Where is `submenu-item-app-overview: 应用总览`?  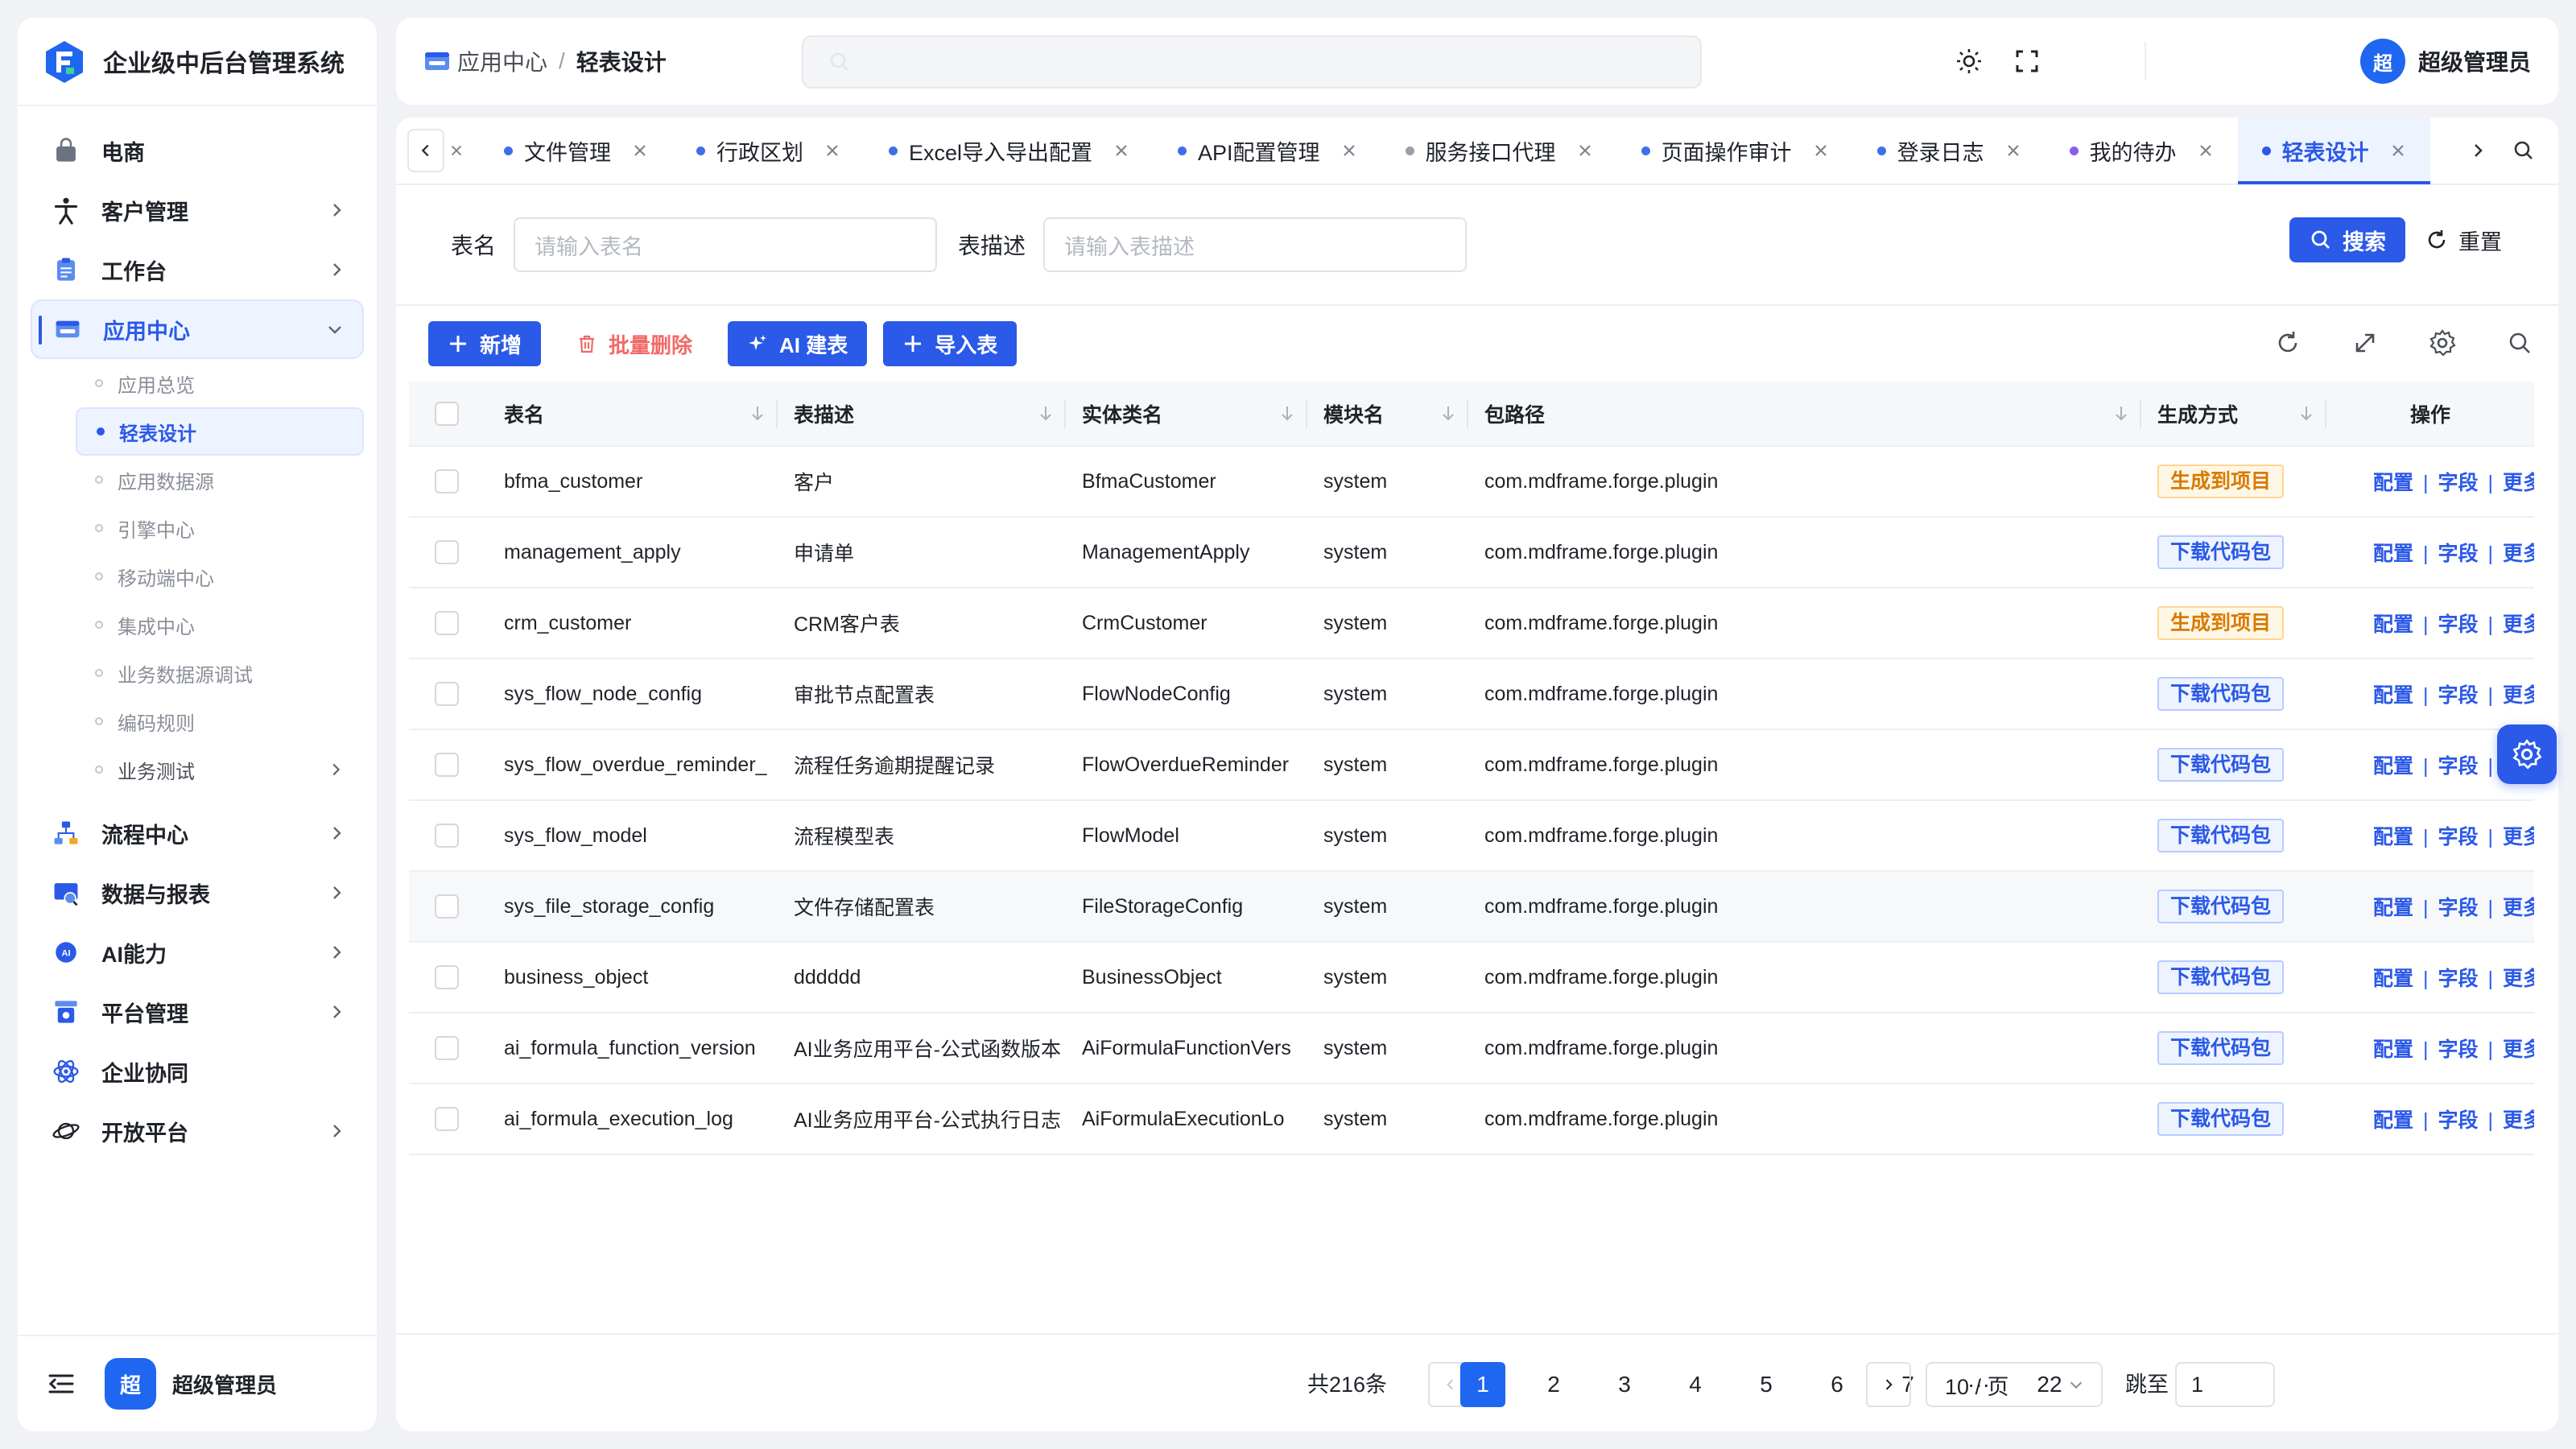 submenu-item-app-overview: 应用总览 is located at coordinates (220, 383).